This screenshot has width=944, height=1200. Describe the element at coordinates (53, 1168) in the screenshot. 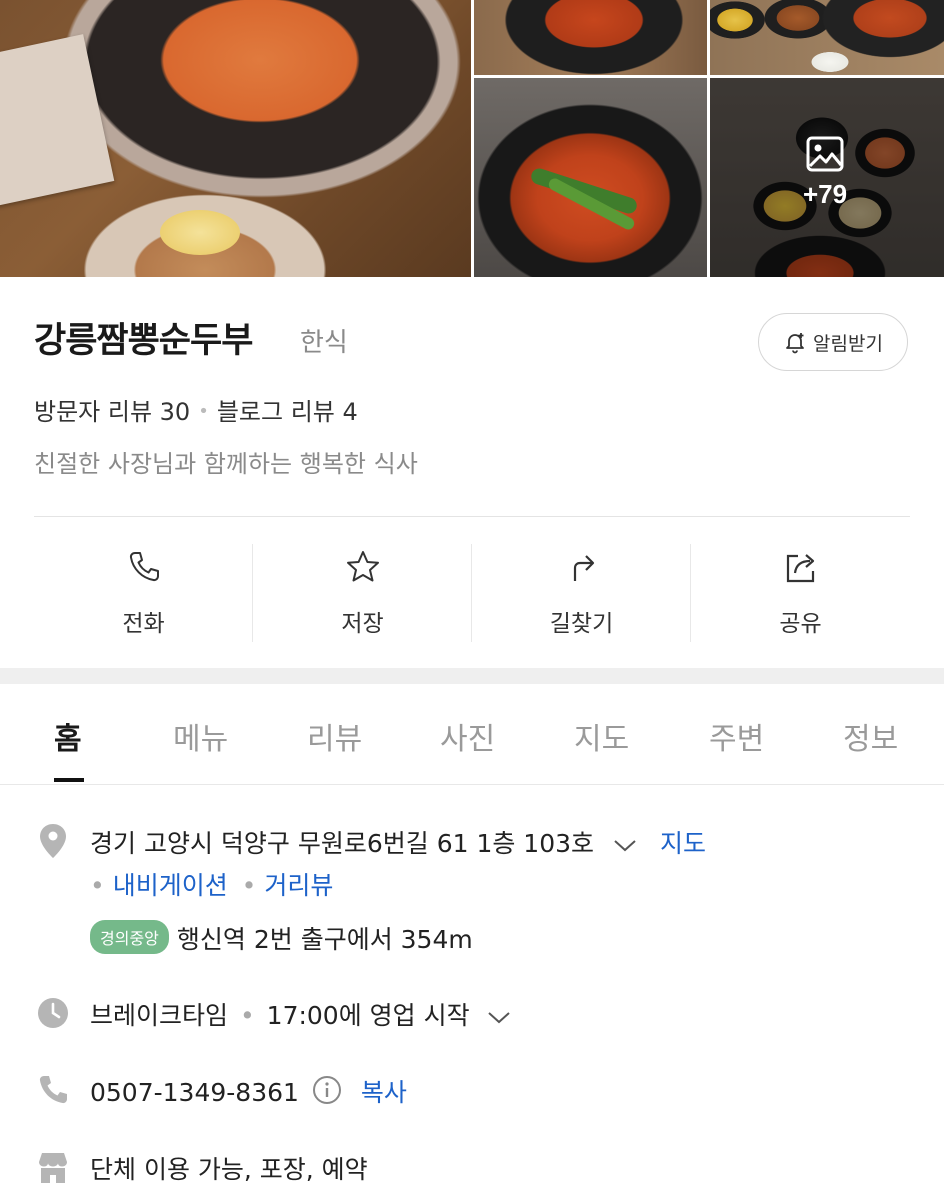

I see `store-icon` at that location.